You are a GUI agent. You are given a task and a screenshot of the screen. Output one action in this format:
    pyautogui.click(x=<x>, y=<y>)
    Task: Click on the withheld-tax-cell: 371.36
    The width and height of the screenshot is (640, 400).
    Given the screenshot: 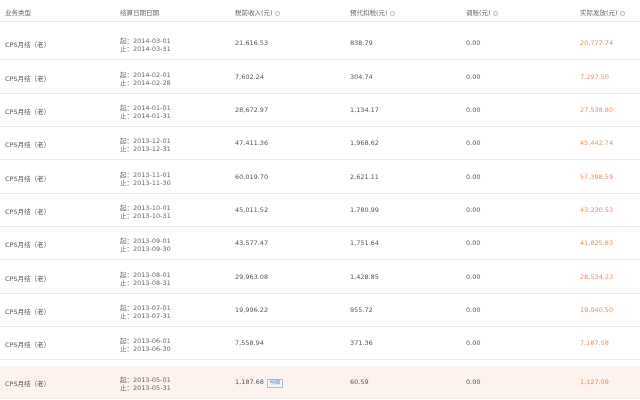 What is the action you would take?
    pyautogui.click(x=361, y=343)
    